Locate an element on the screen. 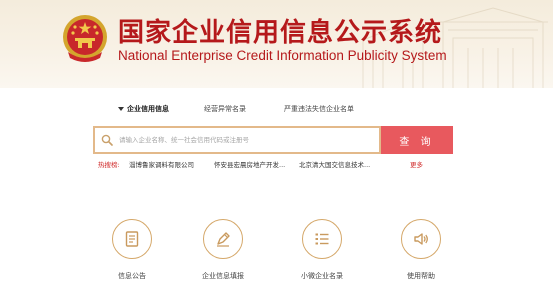  tab-enterprise-credit-info: 企业信用信息 is located at coordinates (148, 109).